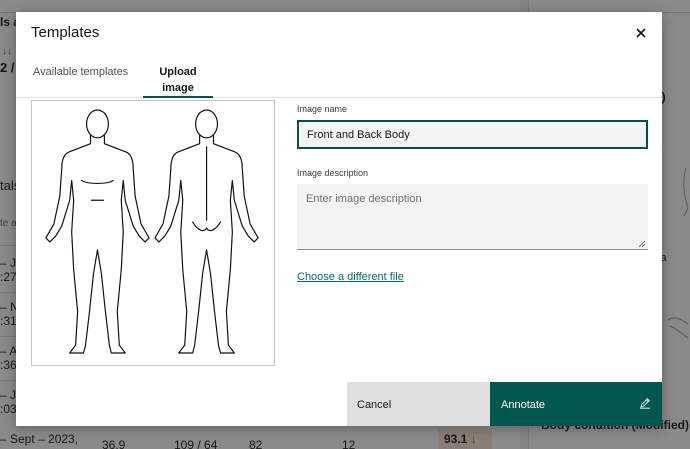 The image size is (690, 449). What do you see at coordinates (472, 134) in the screenshot?
I see `image-name-input` at bounding box center [472, 134].